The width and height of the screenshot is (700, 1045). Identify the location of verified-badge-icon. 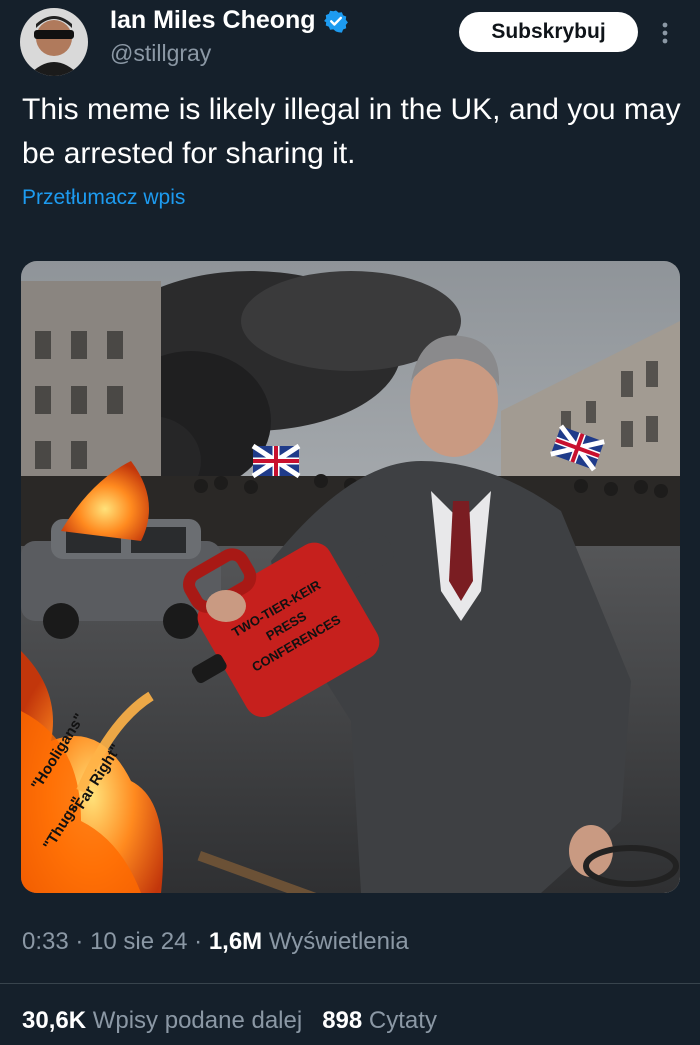
(335, 21).